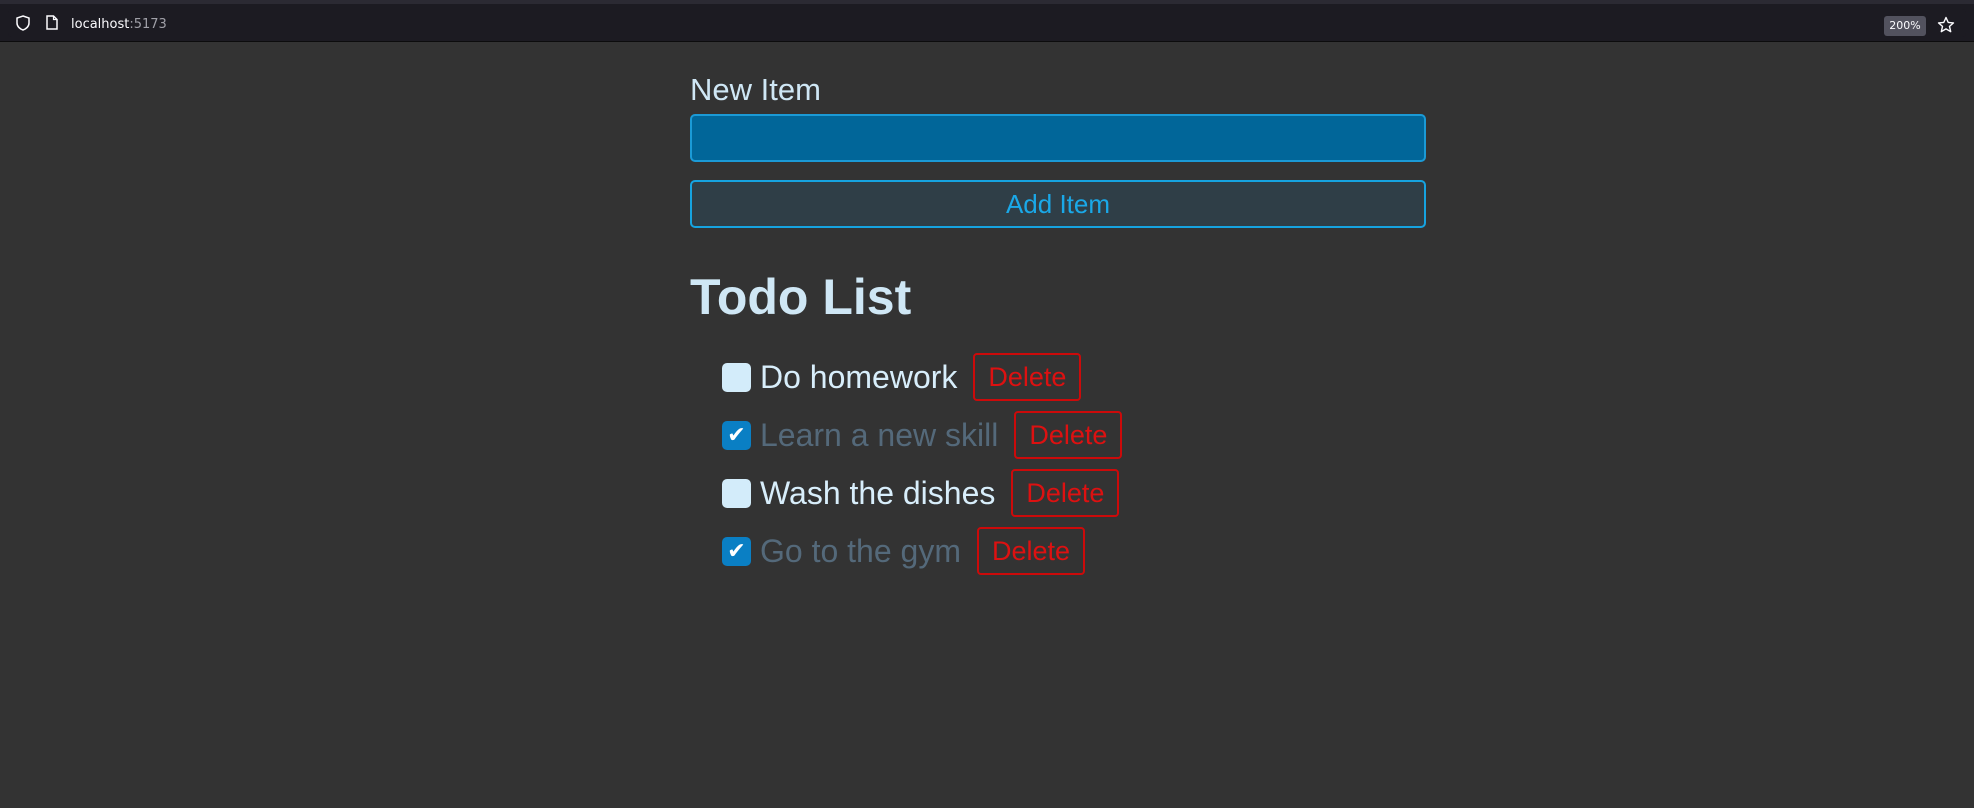 The image size is (1974, 808). I want to click on todo-item: Do homework Delete, so click(922, 377).